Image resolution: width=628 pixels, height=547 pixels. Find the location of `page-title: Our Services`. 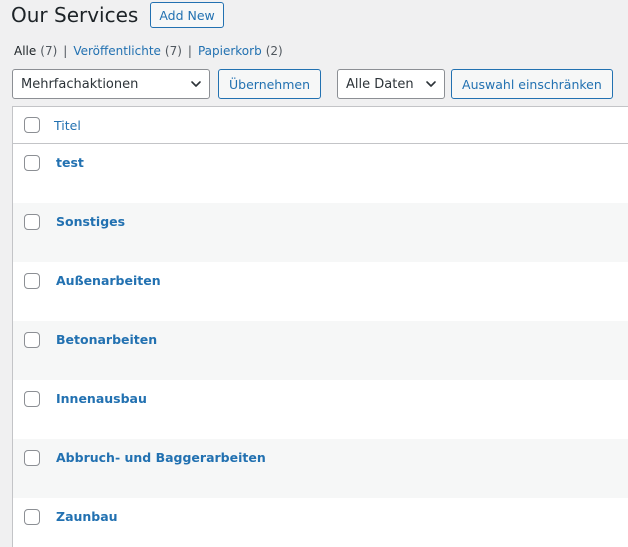

page-title: Our Services is located at coordinates (75, 15).